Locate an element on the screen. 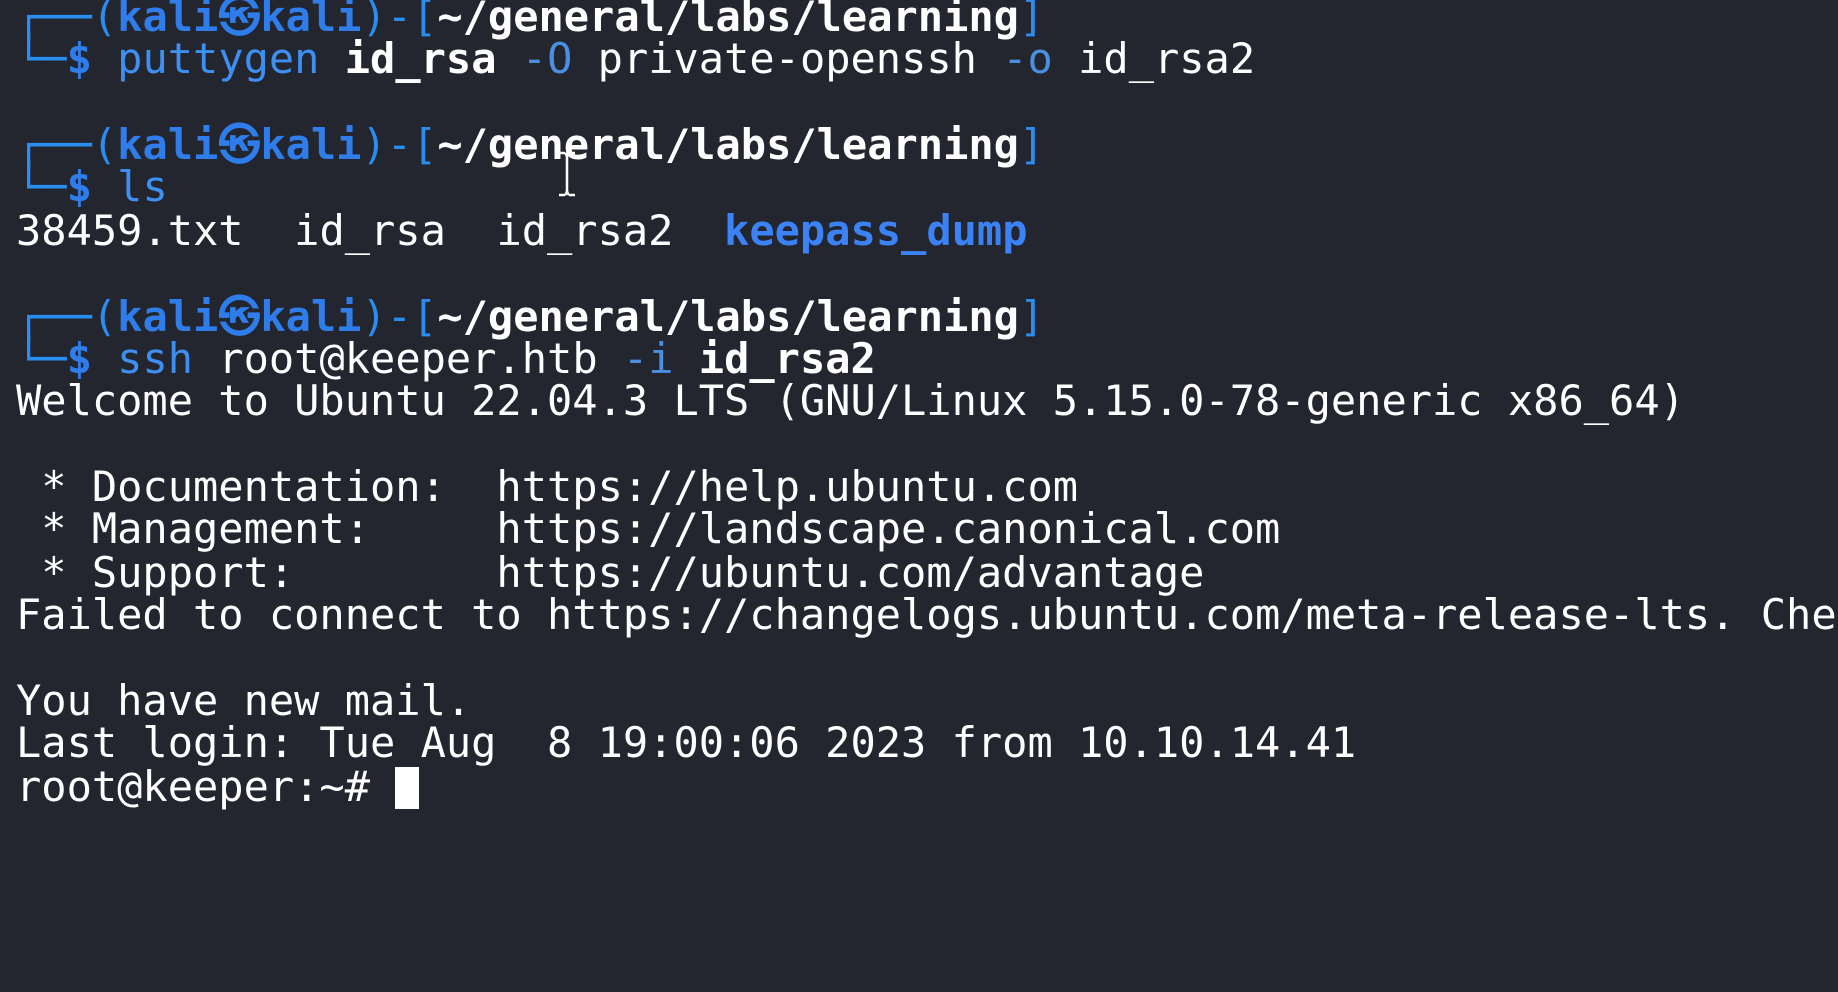 This screenshot has height=992, width=1838. prompt-line-2: ┌──(kali㉿kali)-[~/general/labs/learning] is located at coordinates (530, 144).